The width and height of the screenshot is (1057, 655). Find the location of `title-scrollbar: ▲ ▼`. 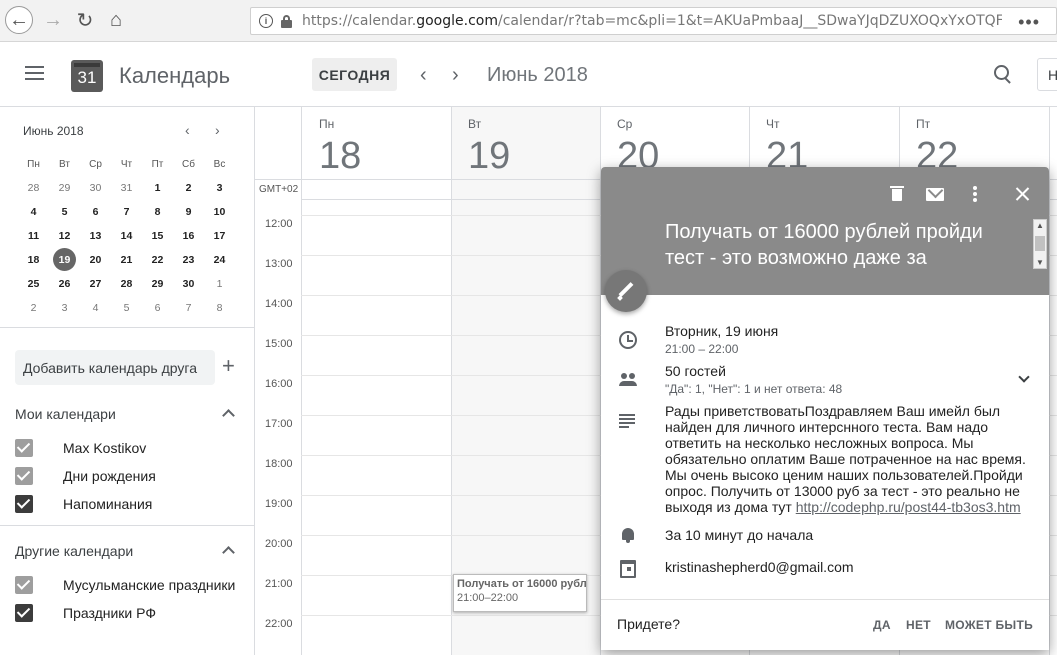

title-scrollbar: ▲ ▼ is located at coordinates (1040, 244).